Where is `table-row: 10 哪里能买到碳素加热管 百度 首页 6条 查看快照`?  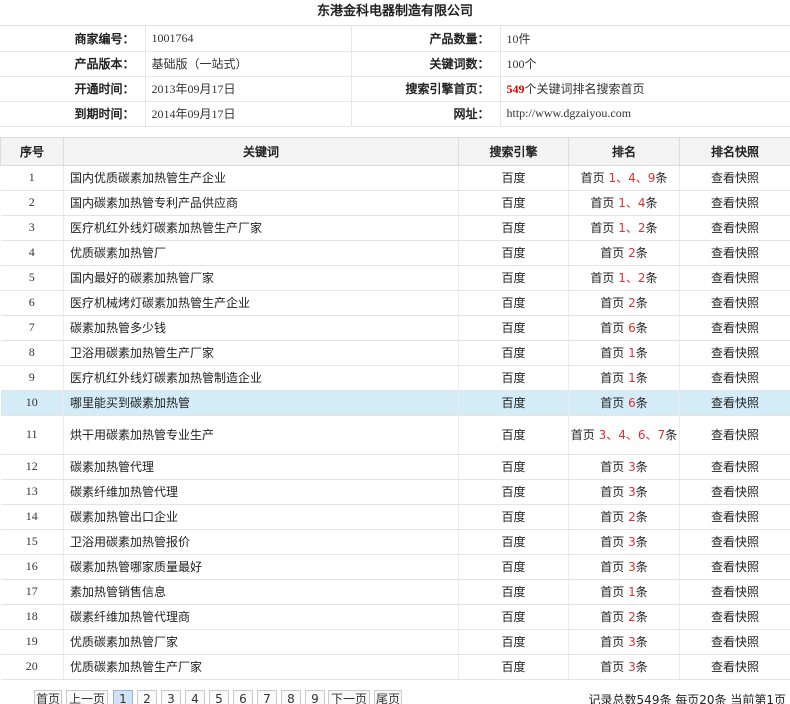
table-row: 10 哪里能买到碳素加热管 百度 首页 6条 查看快照 is located at coordinates (395, 403).